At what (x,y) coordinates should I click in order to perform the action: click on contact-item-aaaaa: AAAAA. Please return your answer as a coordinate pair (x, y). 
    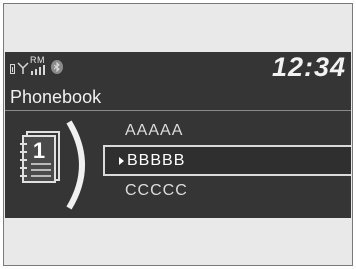
    Looking at the image, I should click on (233, 130).